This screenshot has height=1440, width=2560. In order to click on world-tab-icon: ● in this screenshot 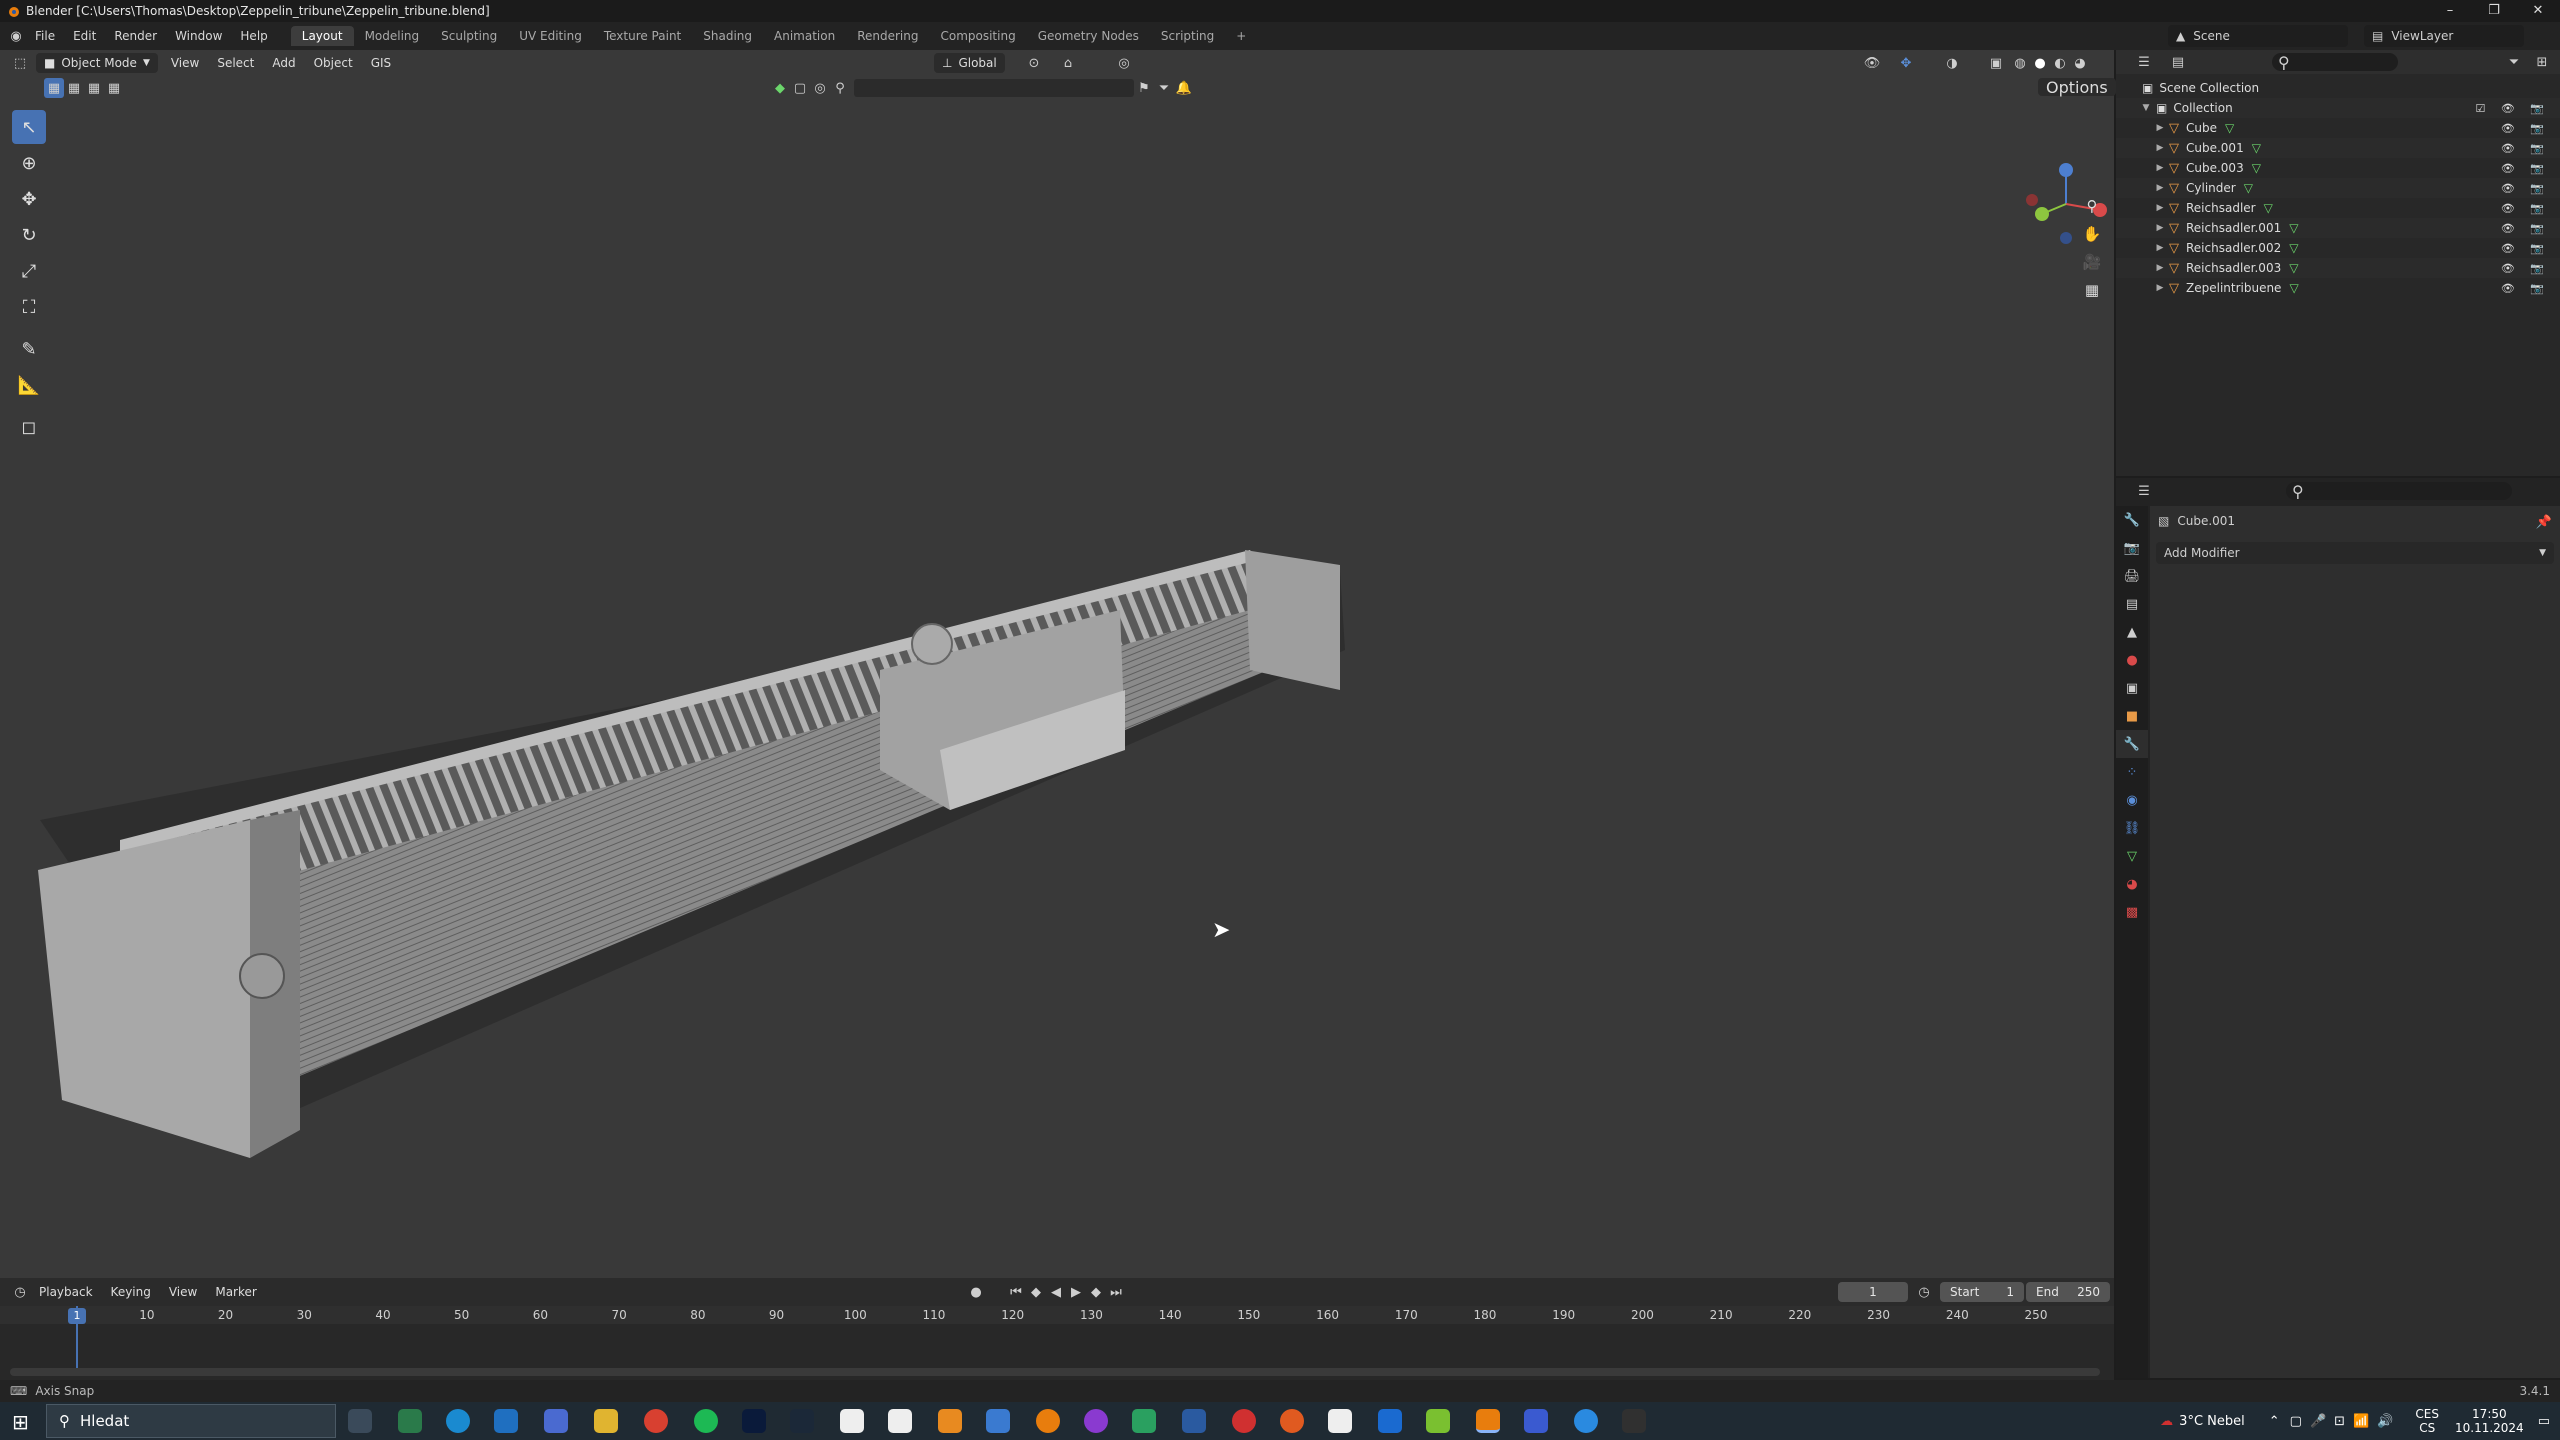, I will do `click(2132, 660)`.